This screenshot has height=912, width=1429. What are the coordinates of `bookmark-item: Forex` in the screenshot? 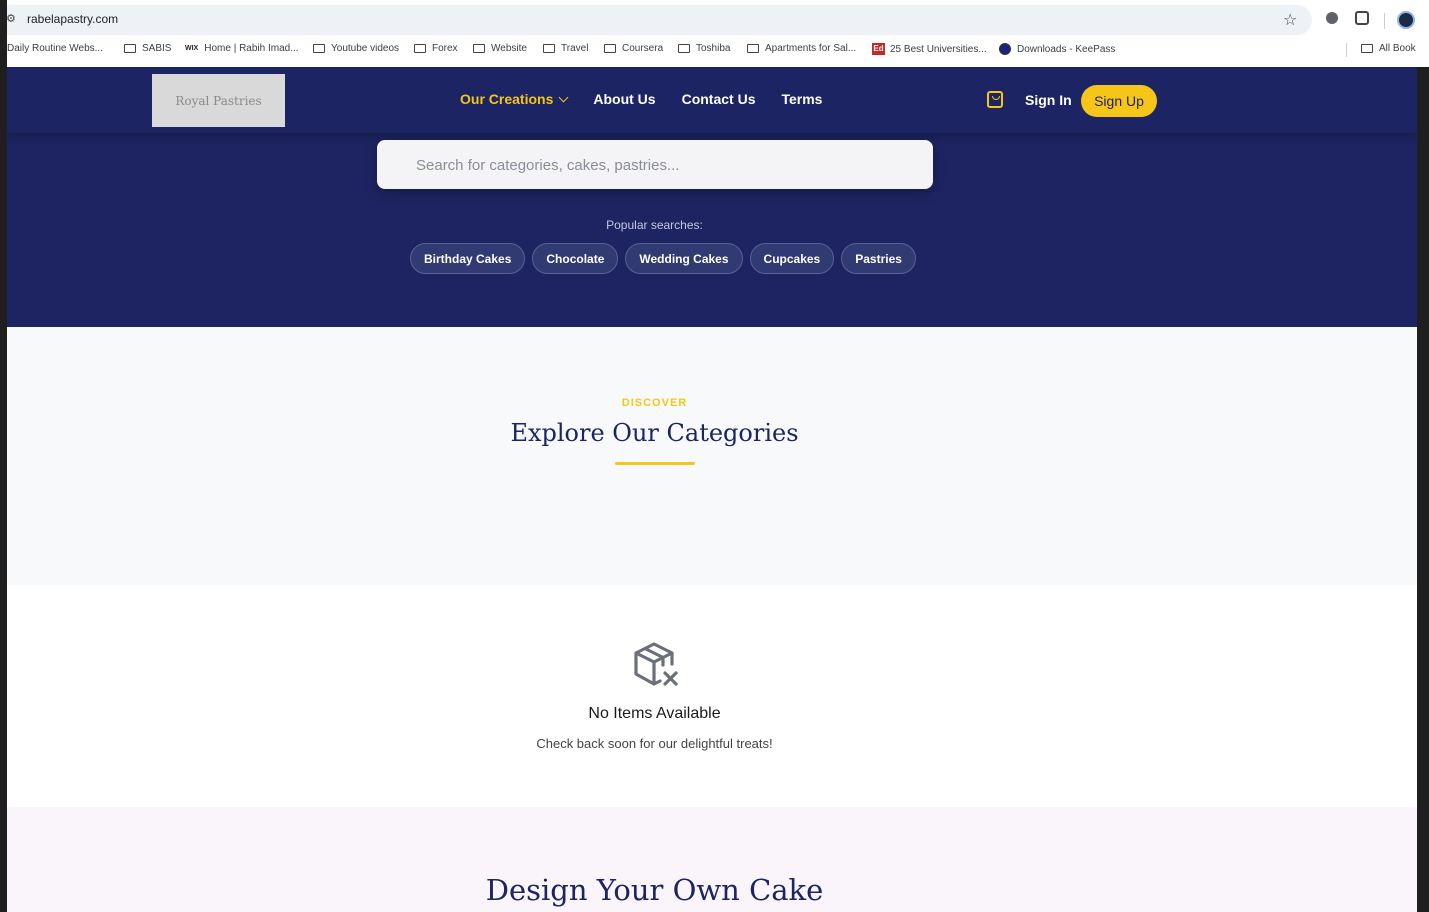 It's located at (436, 48).